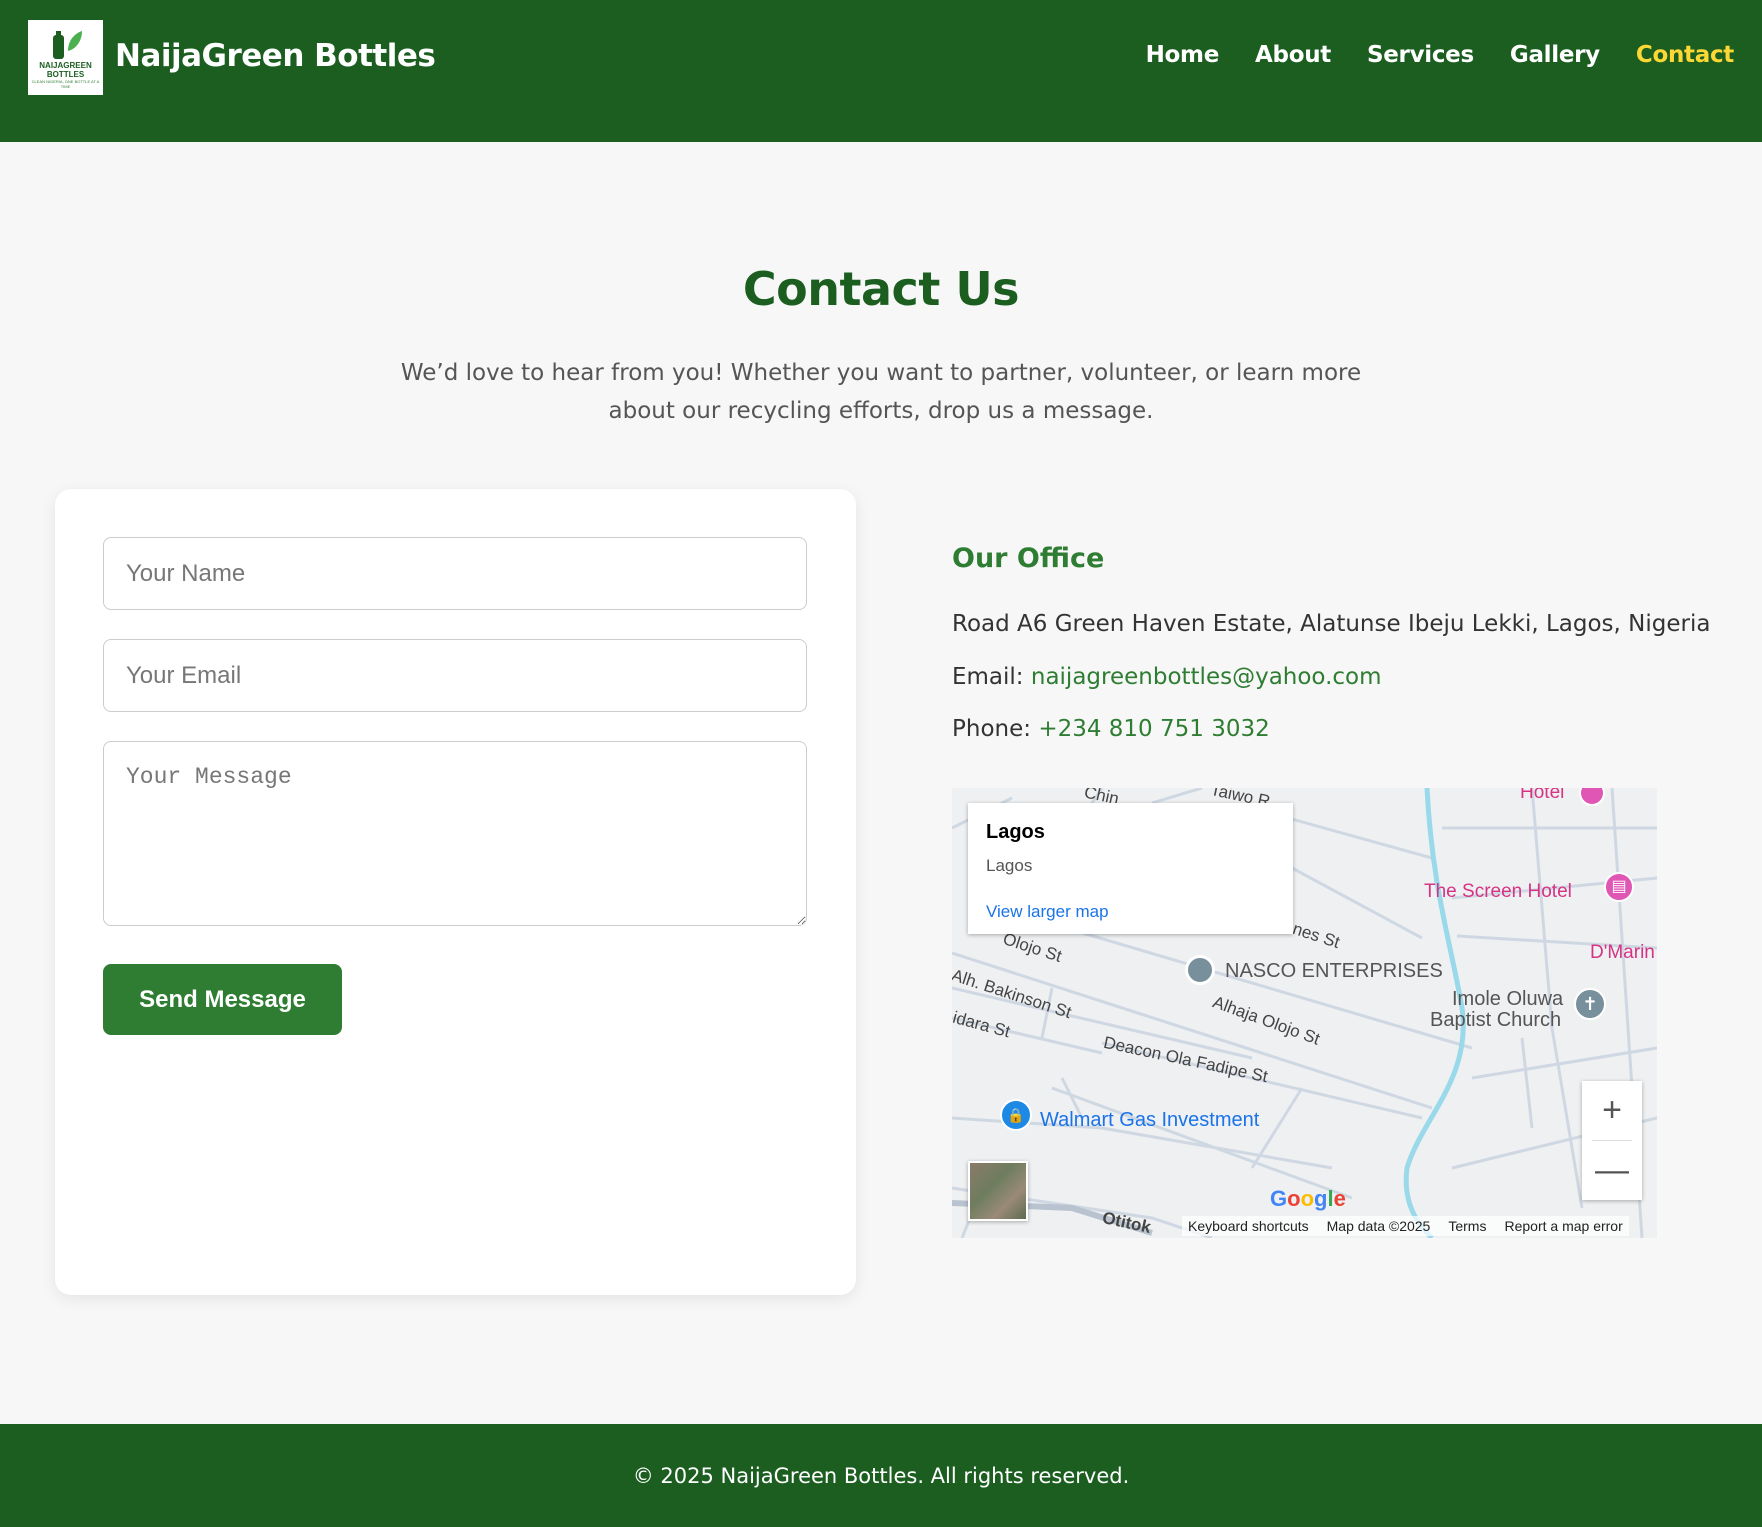 The image size is (1762, 1527). What do you see at coordinates (1028, 558) in the screenshot?
I see `office-title: Our Office` at bounding box center [1028, 558].